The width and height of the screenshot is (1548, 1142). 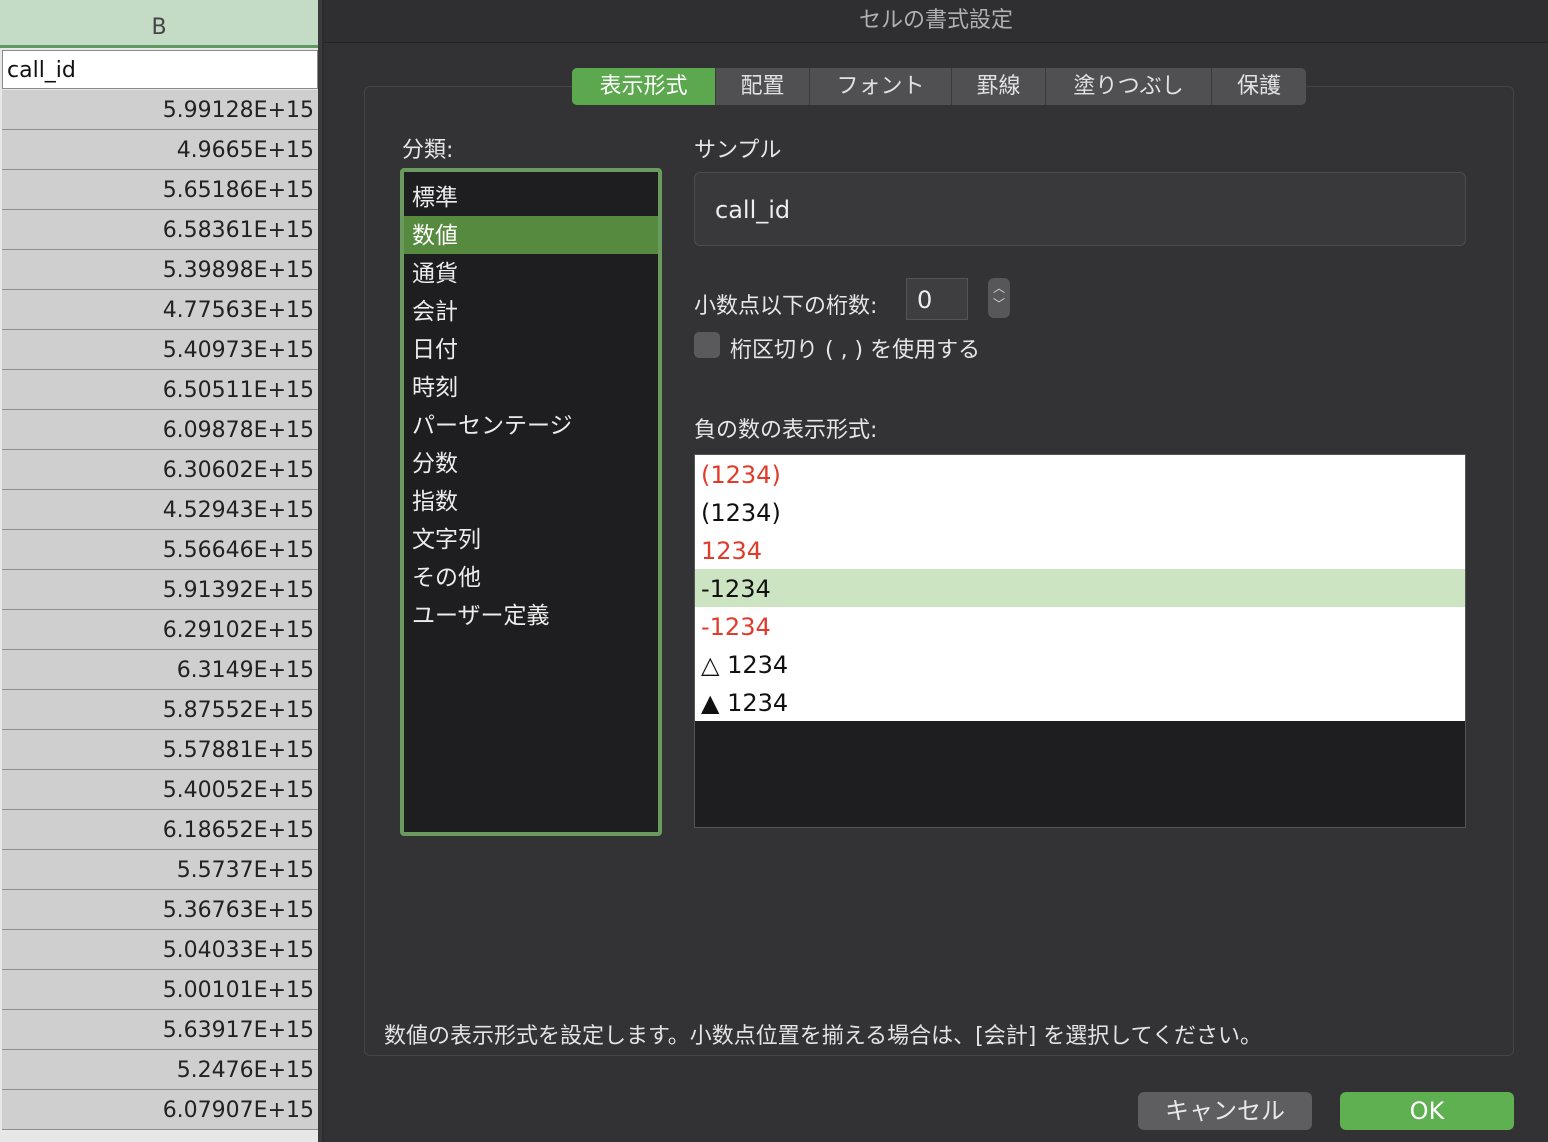 What do you see at coordinates (160, 670) in the screenshot?
I see `cell-value: 6.3149E+15` at bounding box center [160, 670].